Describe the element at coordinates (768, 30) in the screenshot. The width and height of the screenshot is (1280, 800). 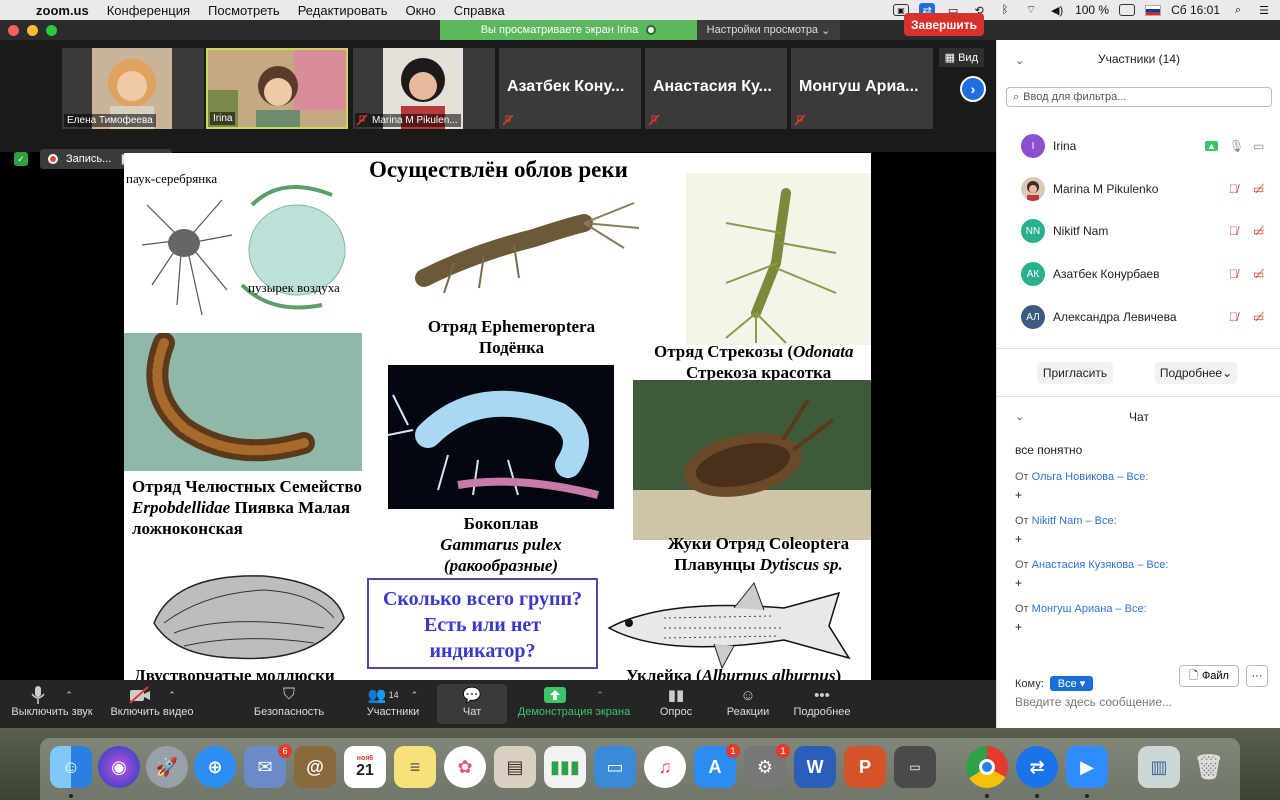
I see `view-options-button: Настройки просмотра ⌄` at that location.